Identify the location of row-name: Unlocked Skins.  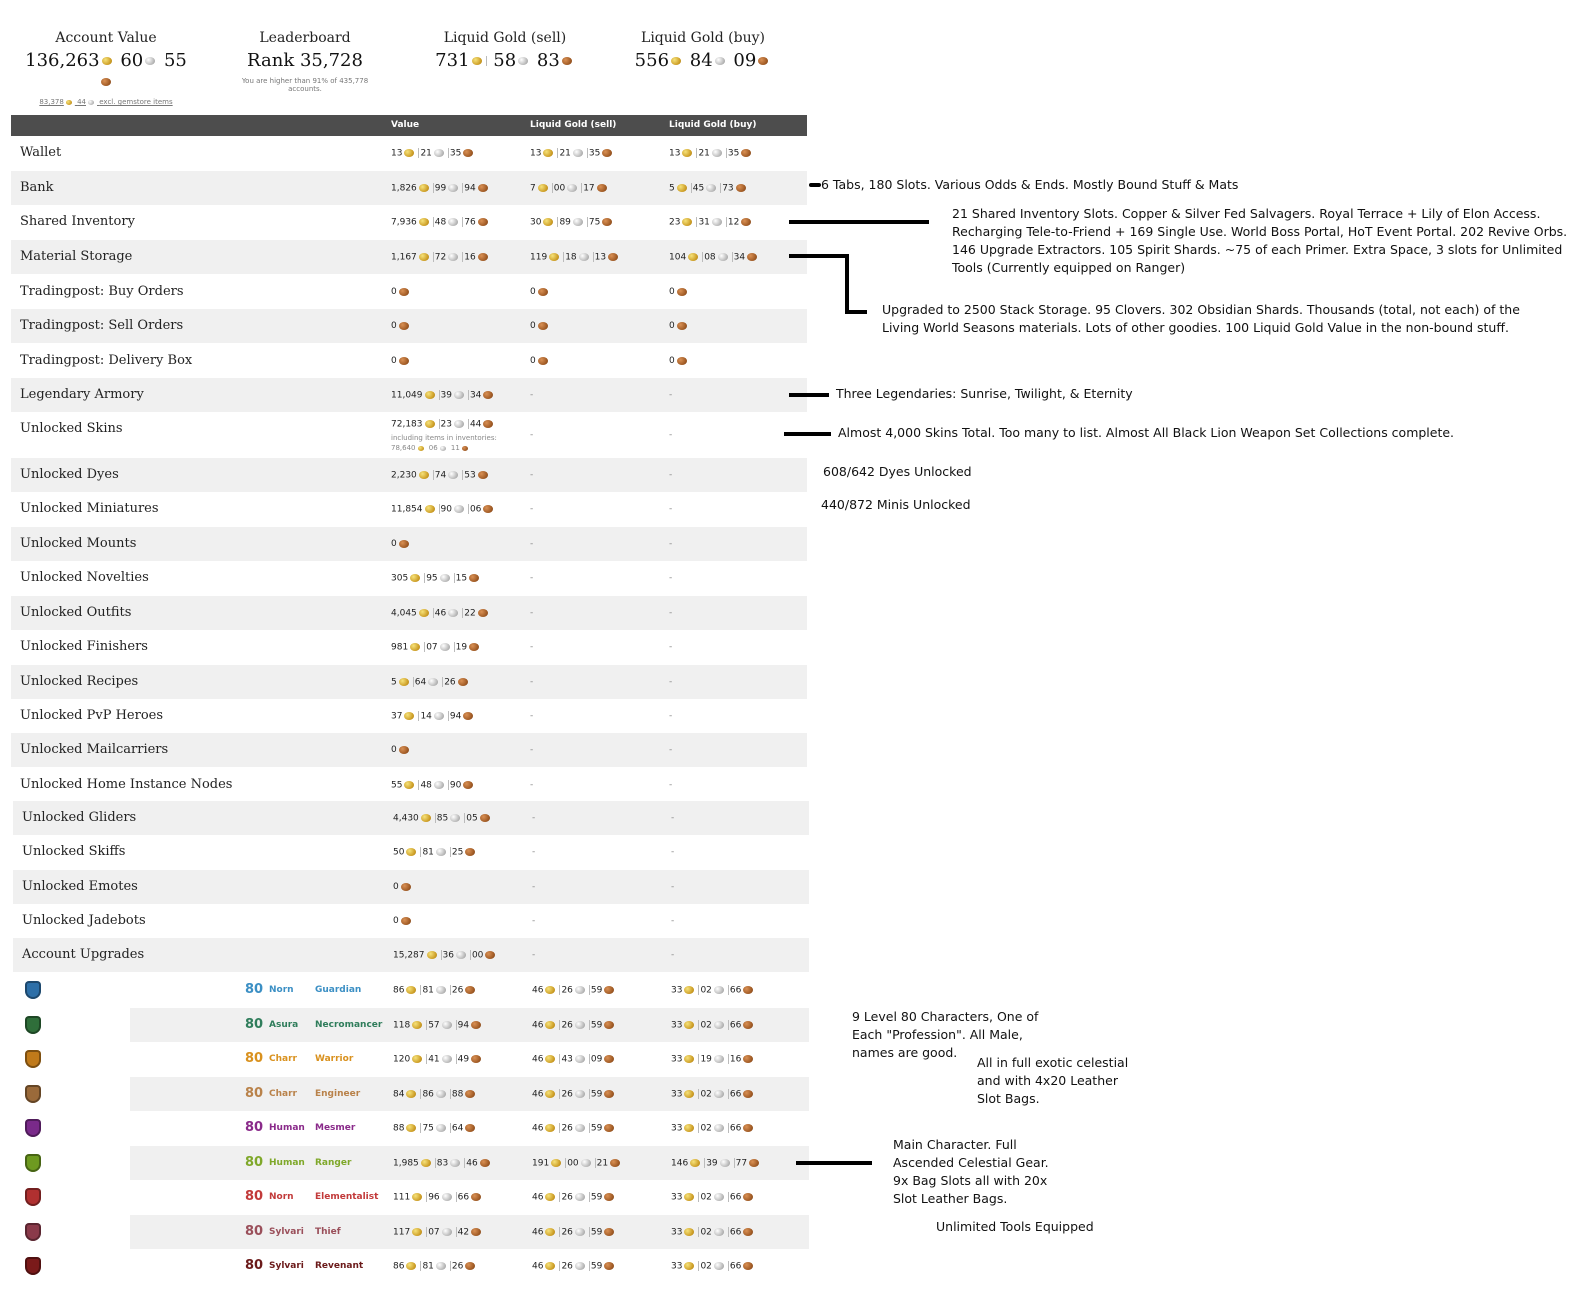
(71, 428).